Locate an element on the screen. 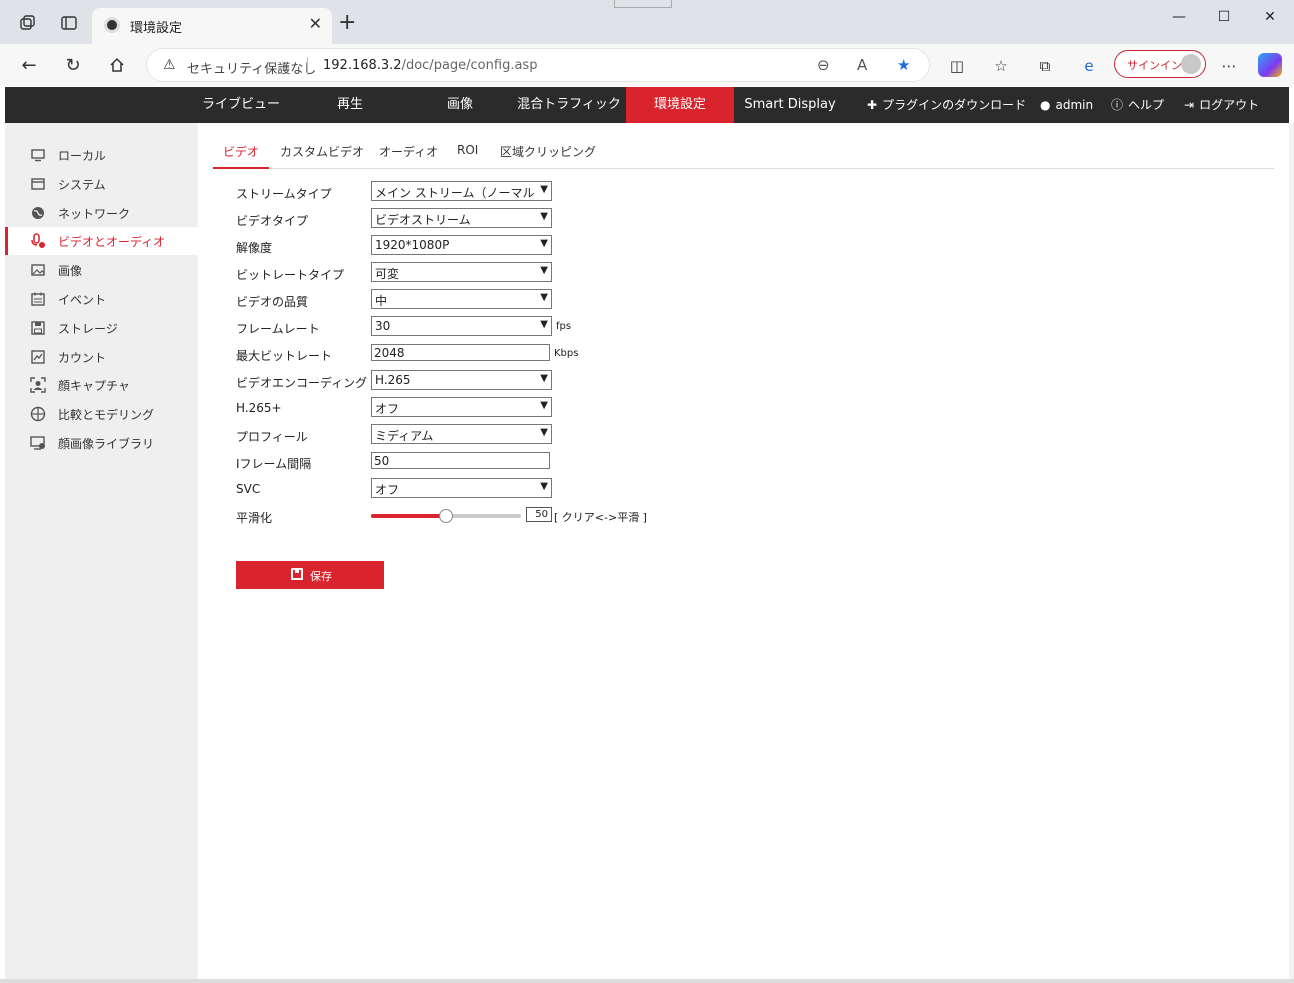 The image size is (1294, 983). resolution-select: 1920*1080P ▼ is located at coordinates (461, 245).